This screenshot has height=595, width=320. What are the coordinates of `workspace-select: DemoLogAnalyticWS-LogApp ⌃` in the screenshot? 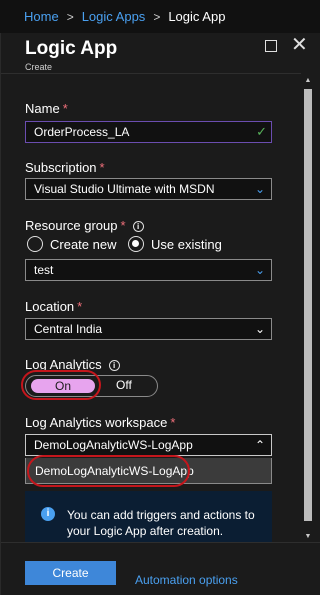 It's located at (148, 445).